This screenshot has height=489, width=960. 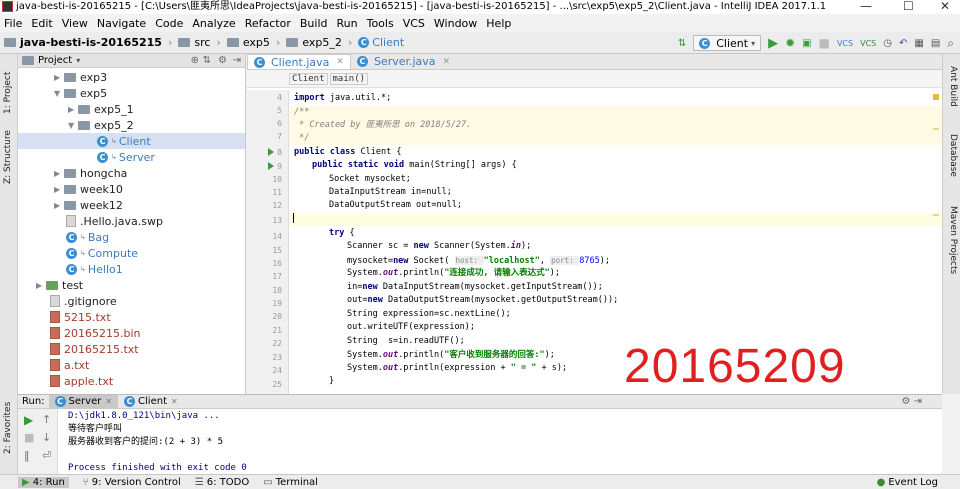 What do you see at coordinates (953, 86) in the screenshot?
I see `ant-build-tab: Ant Build` at bounding box center [953, 86].